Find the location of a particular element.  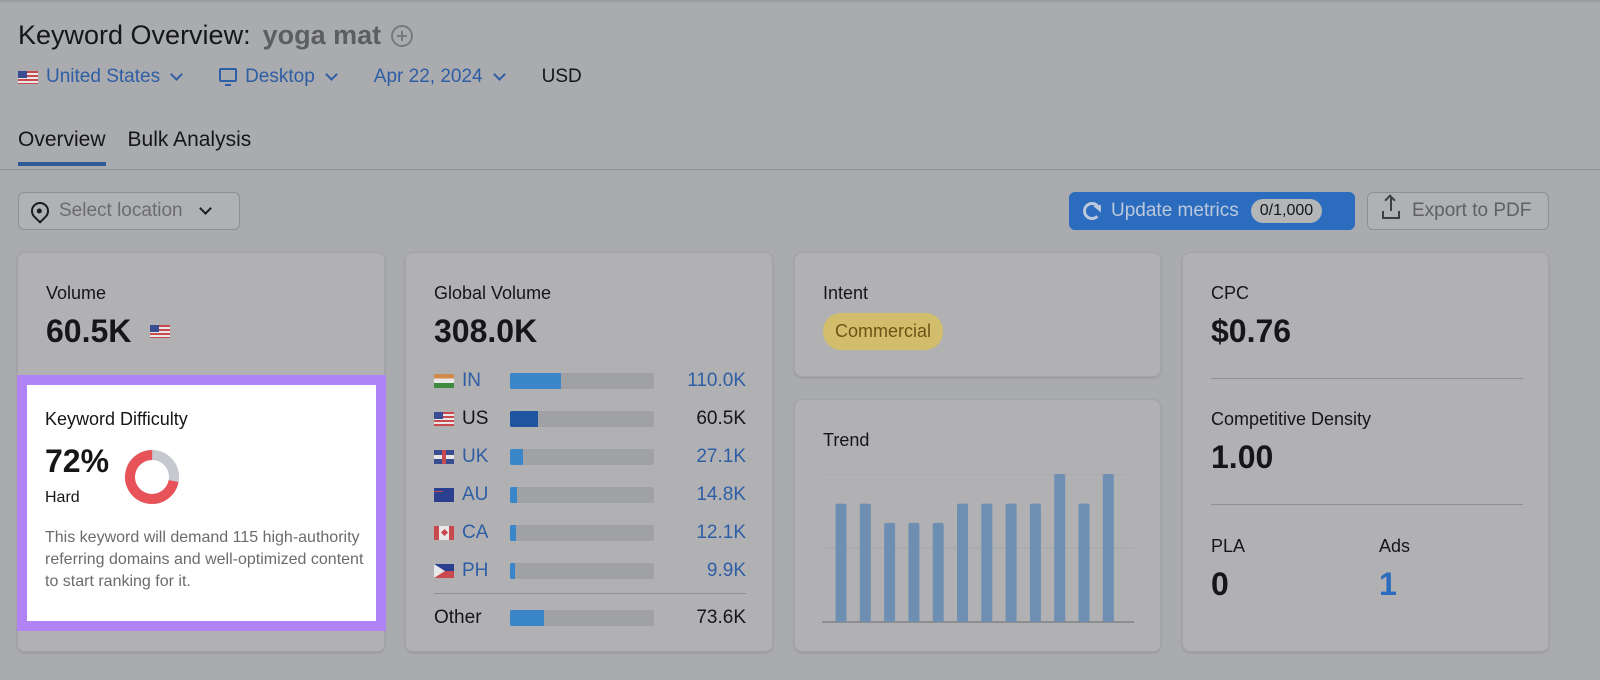

kd-donut-chart is located at coordinates (152, 477).